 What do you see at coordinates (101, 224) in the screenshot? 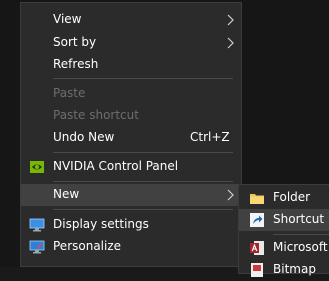
I see `menu-item-label: Display settings` at bounding box center [101, 224].